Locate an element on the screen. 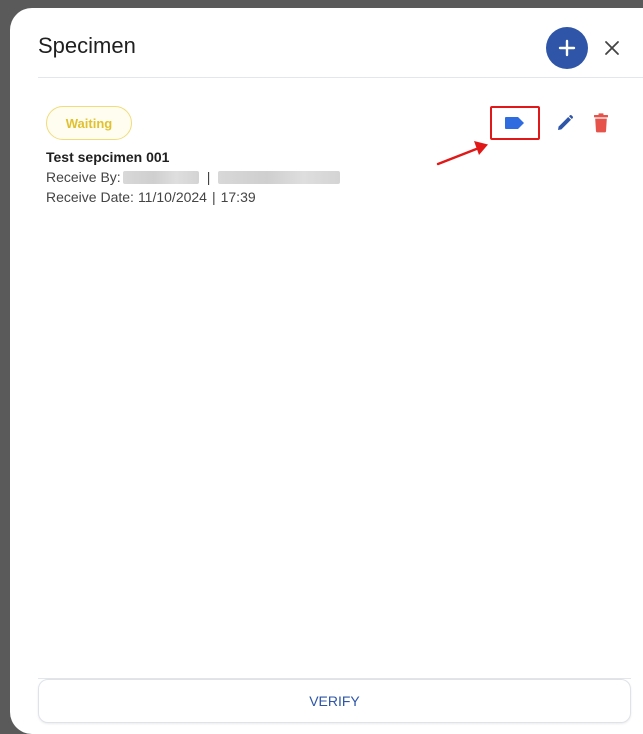  receive-time-value: 17:39 is located at coordinates (238, 197).